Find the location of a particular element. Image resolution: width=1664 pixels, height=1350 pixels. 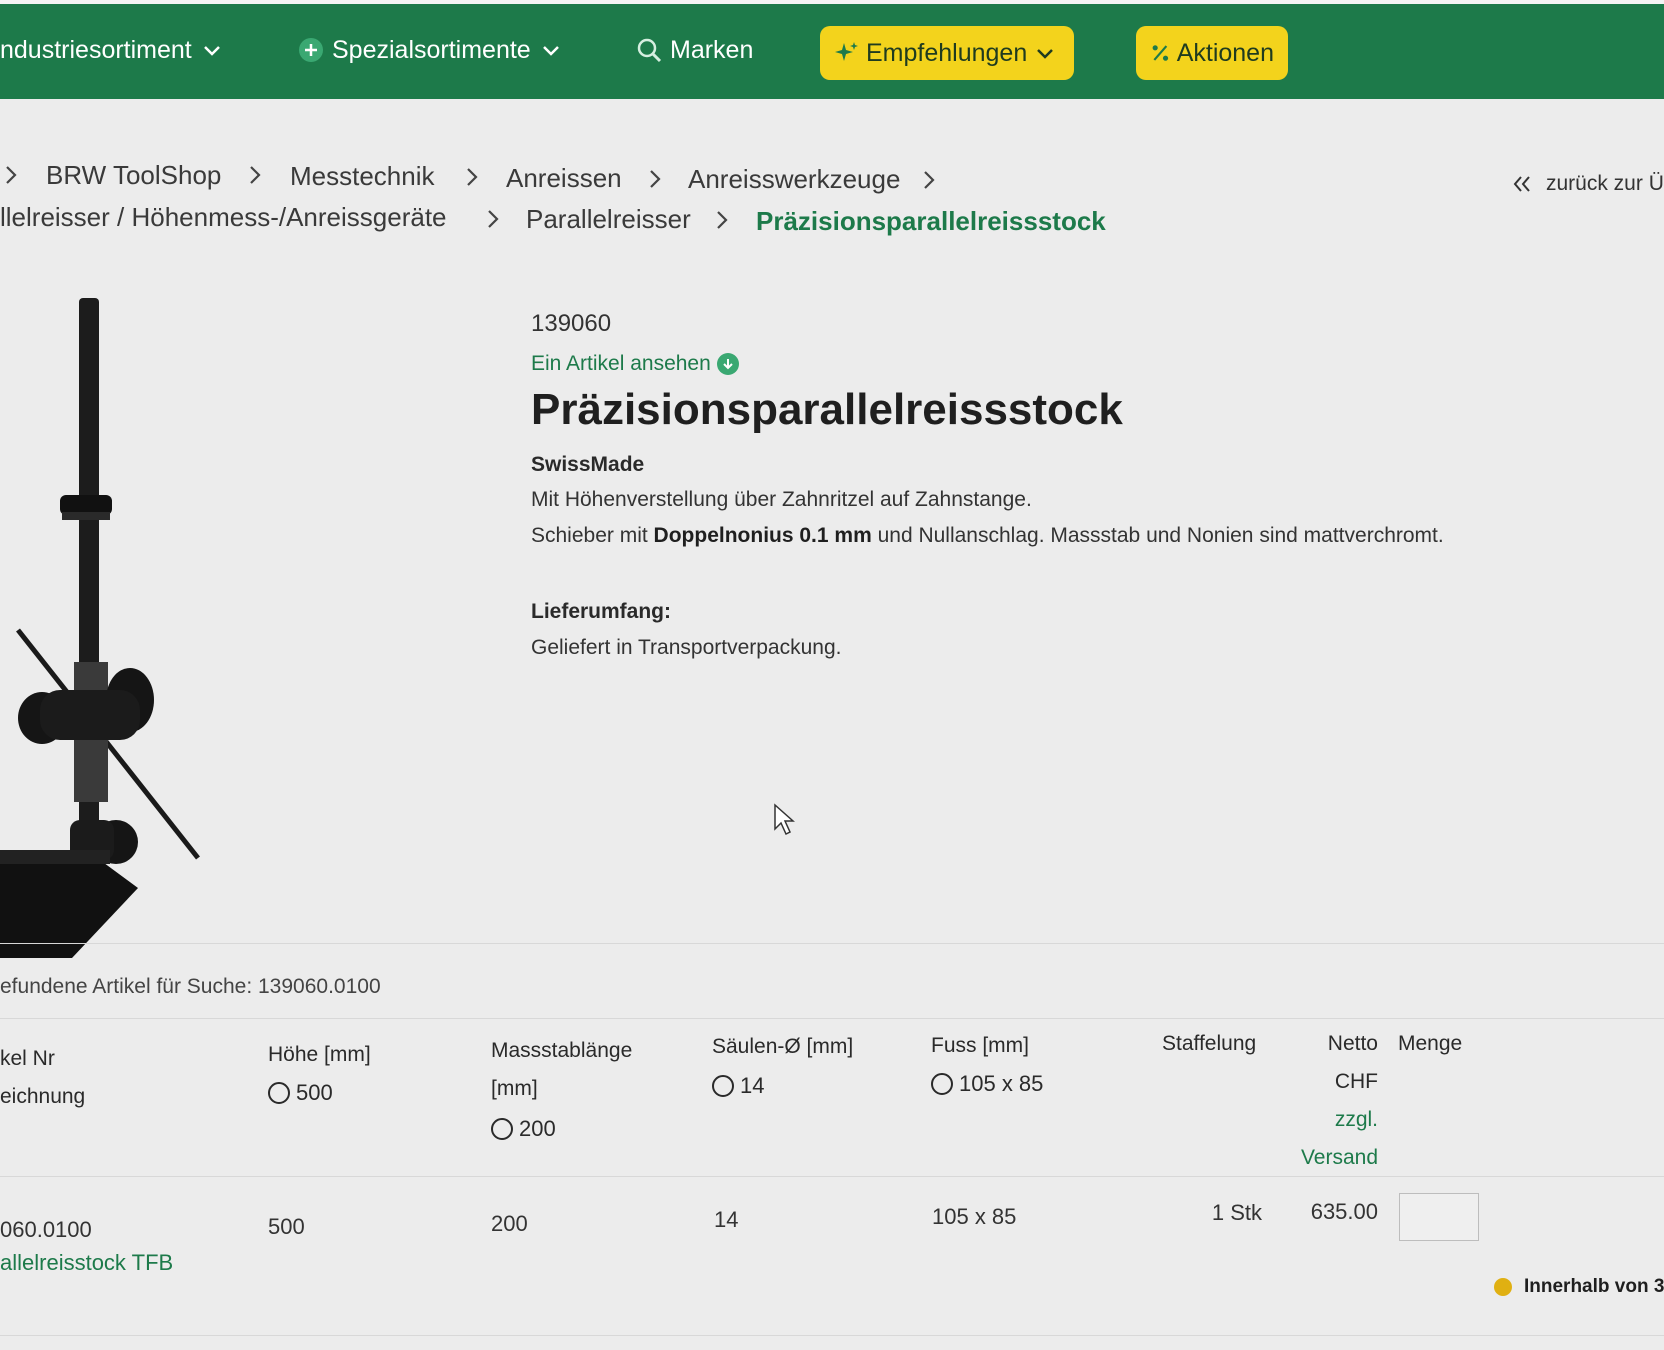

scope-of-delivery-text: Geliefert in Transportverpackung. is located at coordinates (686, 647).